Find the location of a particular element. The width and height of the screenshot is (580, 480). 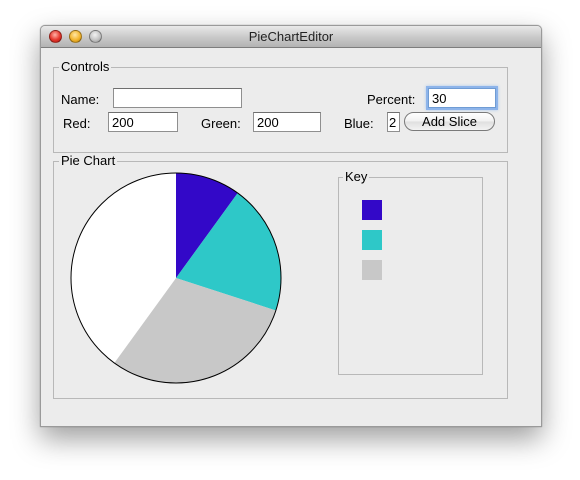

green-label: Green: is located at coordinates (221, 123).